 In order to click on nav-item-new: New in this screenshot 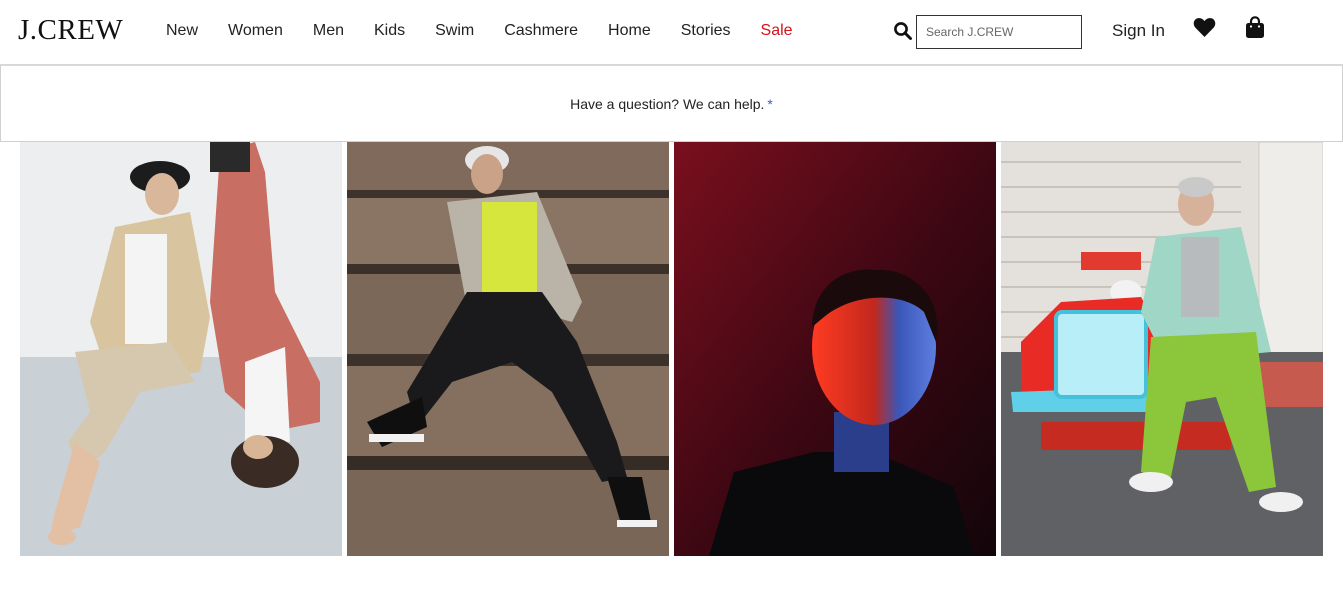, I will do `click(182, 31)`.